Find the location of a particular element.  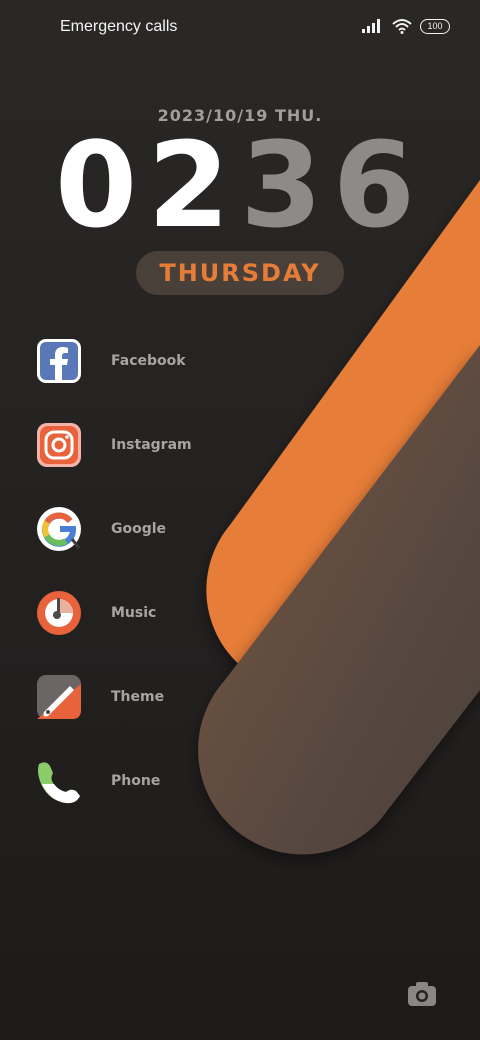

clock-digit-hour-ones: 2 is located at coordinates (188, 185).